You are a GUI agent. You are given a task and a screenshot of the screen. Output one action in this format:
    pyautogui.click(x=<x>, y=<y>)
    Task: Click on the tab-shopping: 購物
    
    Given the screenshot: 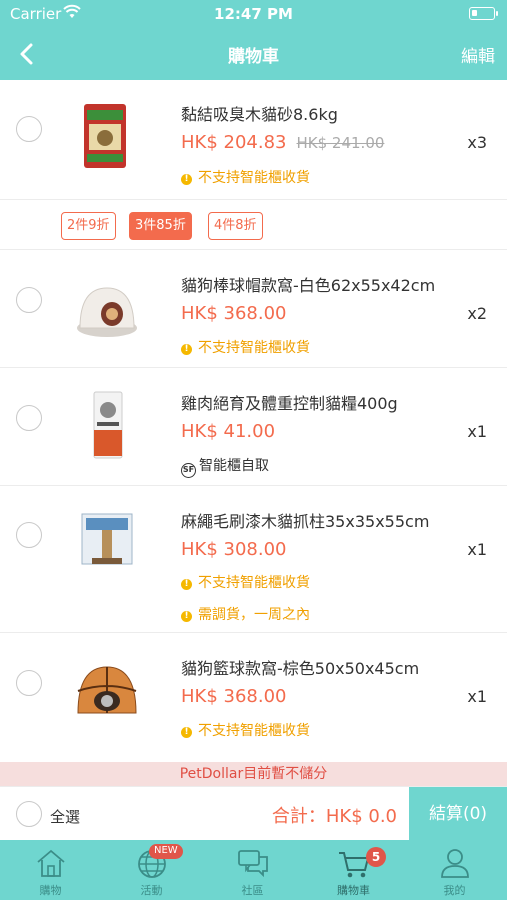 What is the action you would take?
    pyautogui.click(x=50, y=870)
    